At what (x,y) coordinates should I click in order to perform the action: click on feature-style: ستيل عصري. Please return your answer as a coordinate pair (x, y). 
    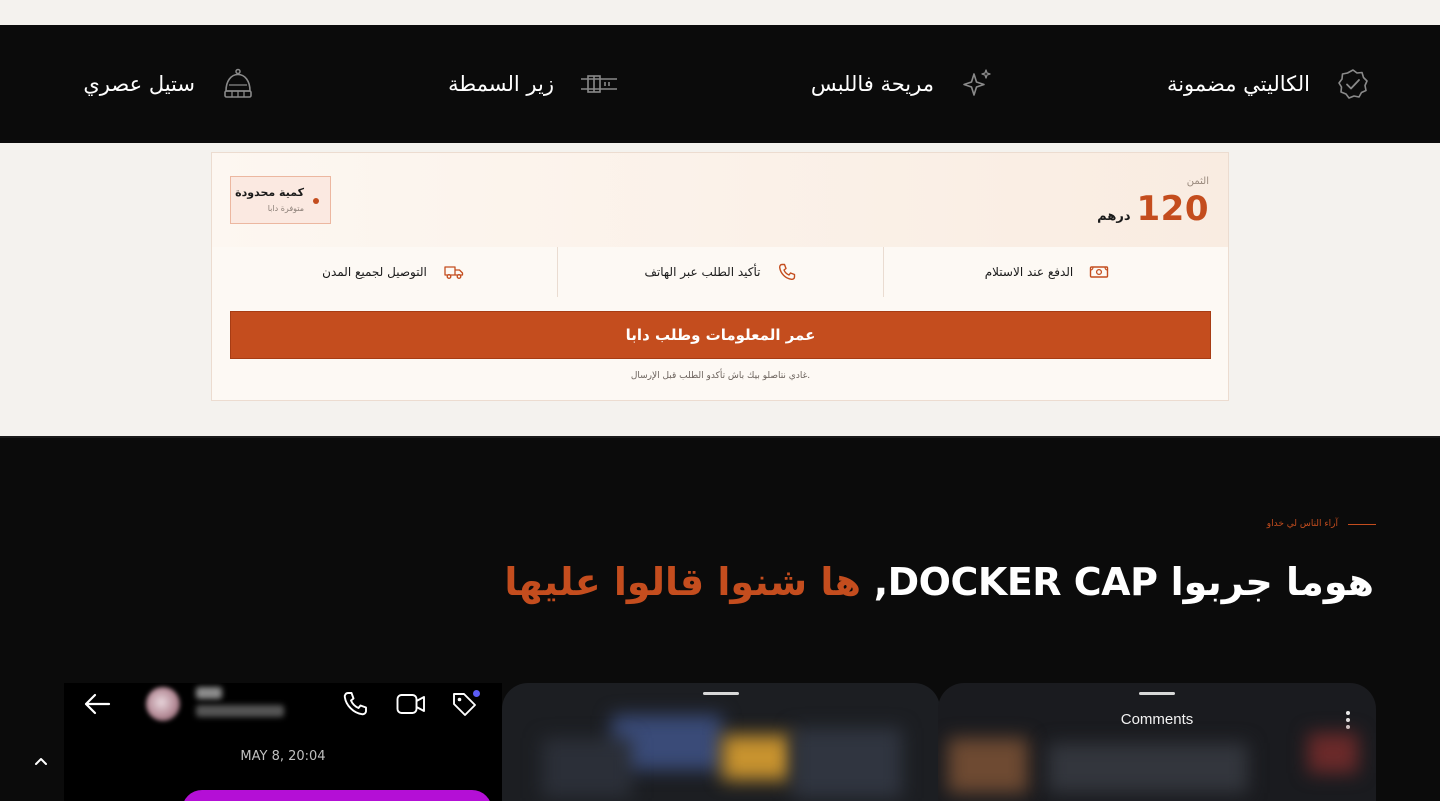
    Looking at the image, I should click on (169, 84).